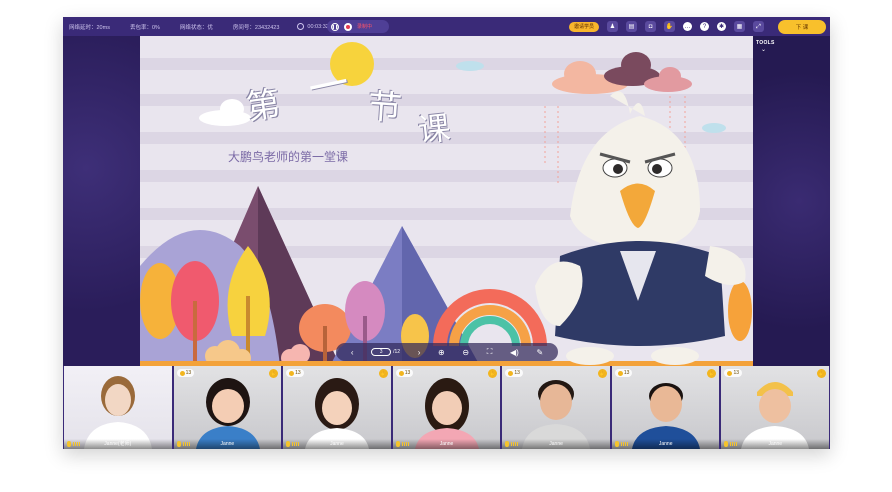 The width and height of the screenshot is (892, 492). What do you see at coordinates (791, 201) in the screenshot?
I see `right-panel: TOOLS ⌄` at bounding box center [791, 201].